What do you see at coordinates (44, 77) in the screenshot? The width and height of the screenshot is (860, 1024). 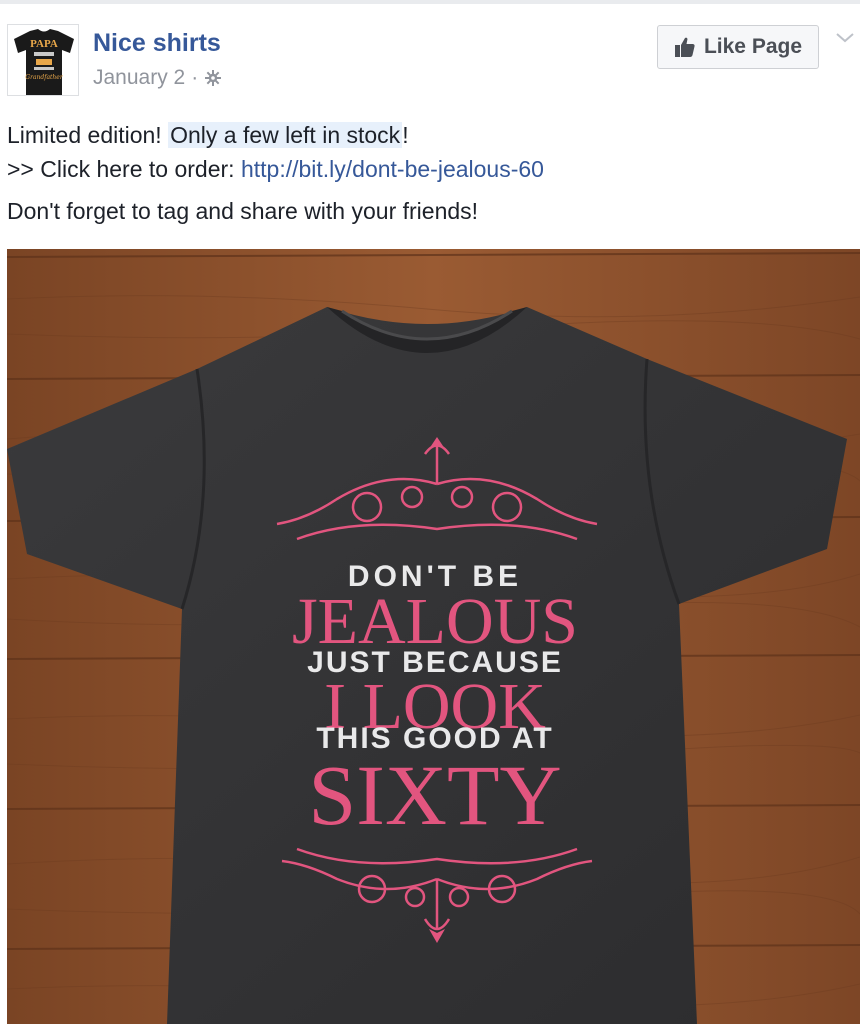 I see `svg-text: Grandfather` at bounding box center [44, 77].